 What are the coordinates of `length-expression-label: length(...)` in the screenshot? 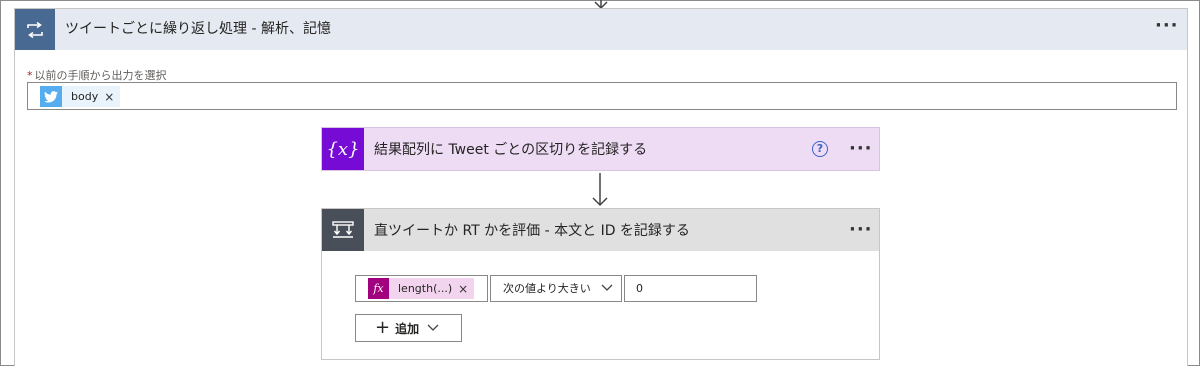 It's located at (425, 288).